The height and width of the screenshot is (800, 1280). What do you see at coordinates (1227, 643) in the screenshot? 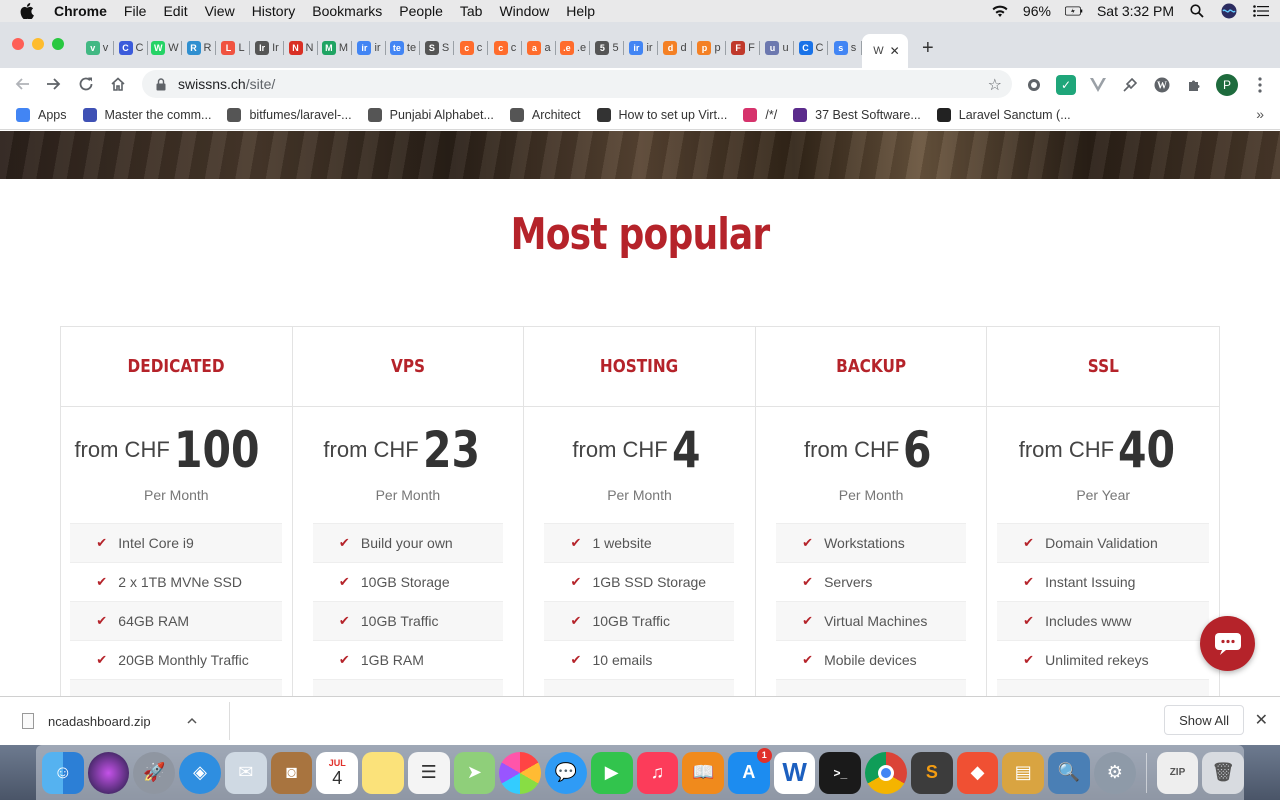
I see `chat-widget-button` at bounding box center [1227, 643].